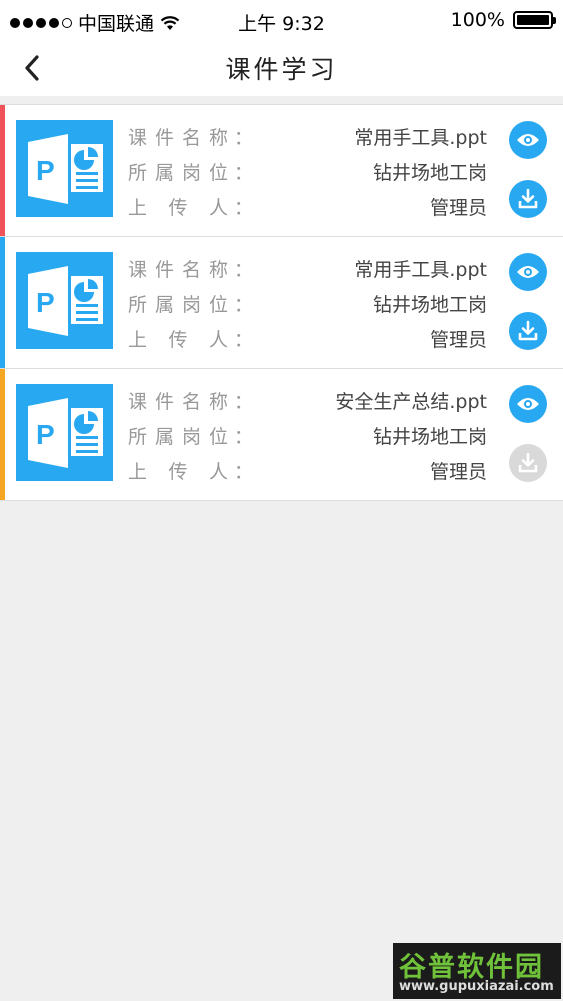  I want to click on course-name: 安全生产总结.ppt, so click(411, 402).